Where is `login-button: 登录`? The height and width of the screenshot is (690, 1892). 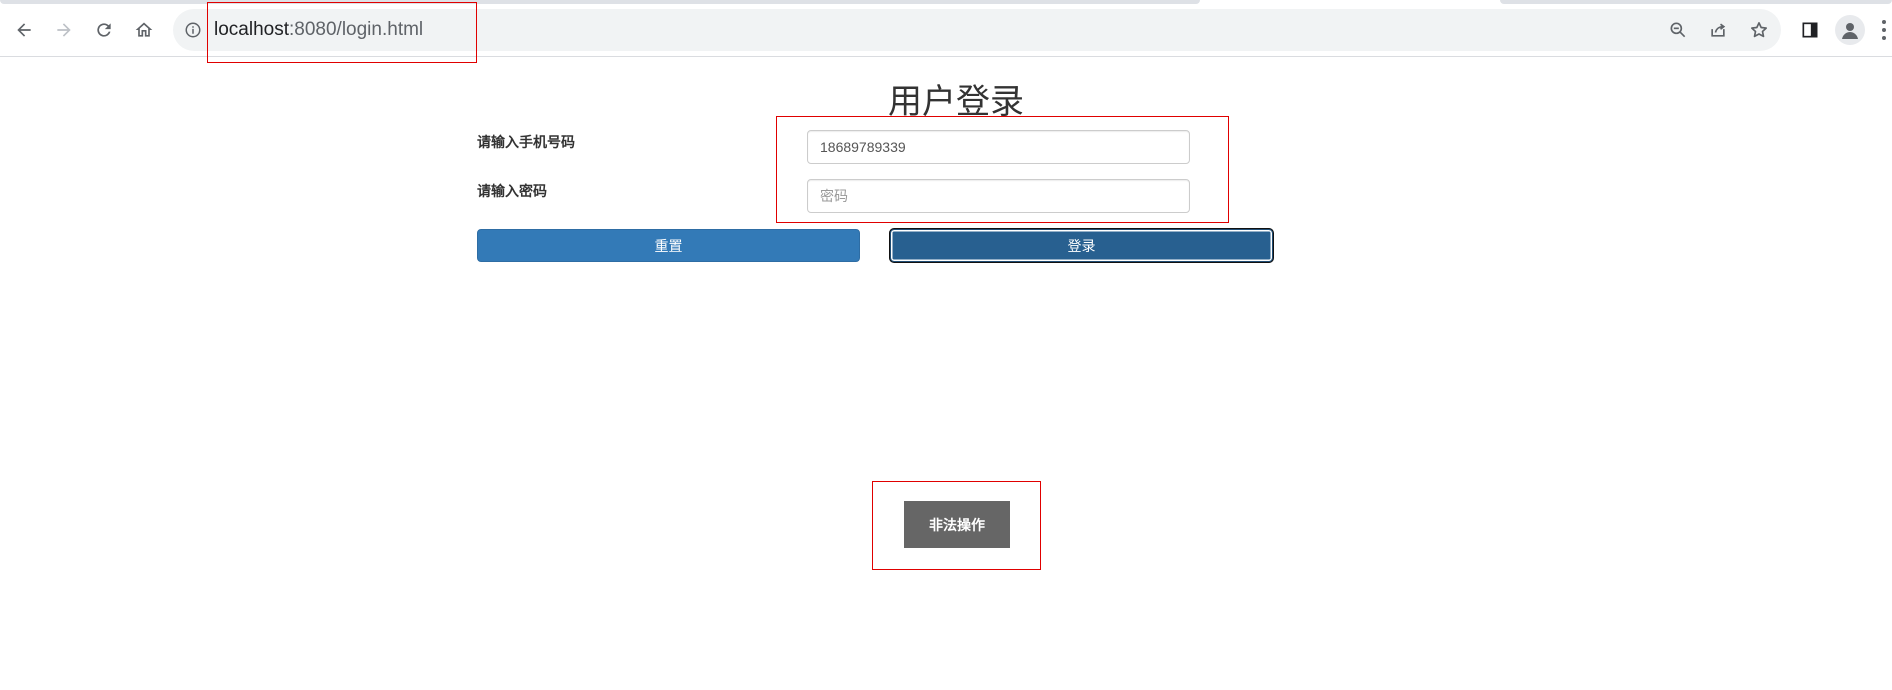 login-button: 登录 is located at coordinates (1081, 245).